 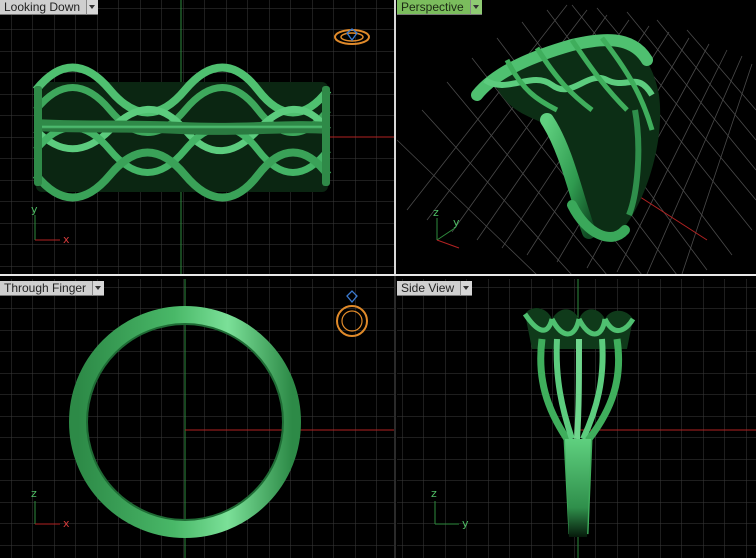 What do you see at coordinates (395, 138) in the screenshot?
I see `viewport-divider-vertical` at bounding box center [395, 138].